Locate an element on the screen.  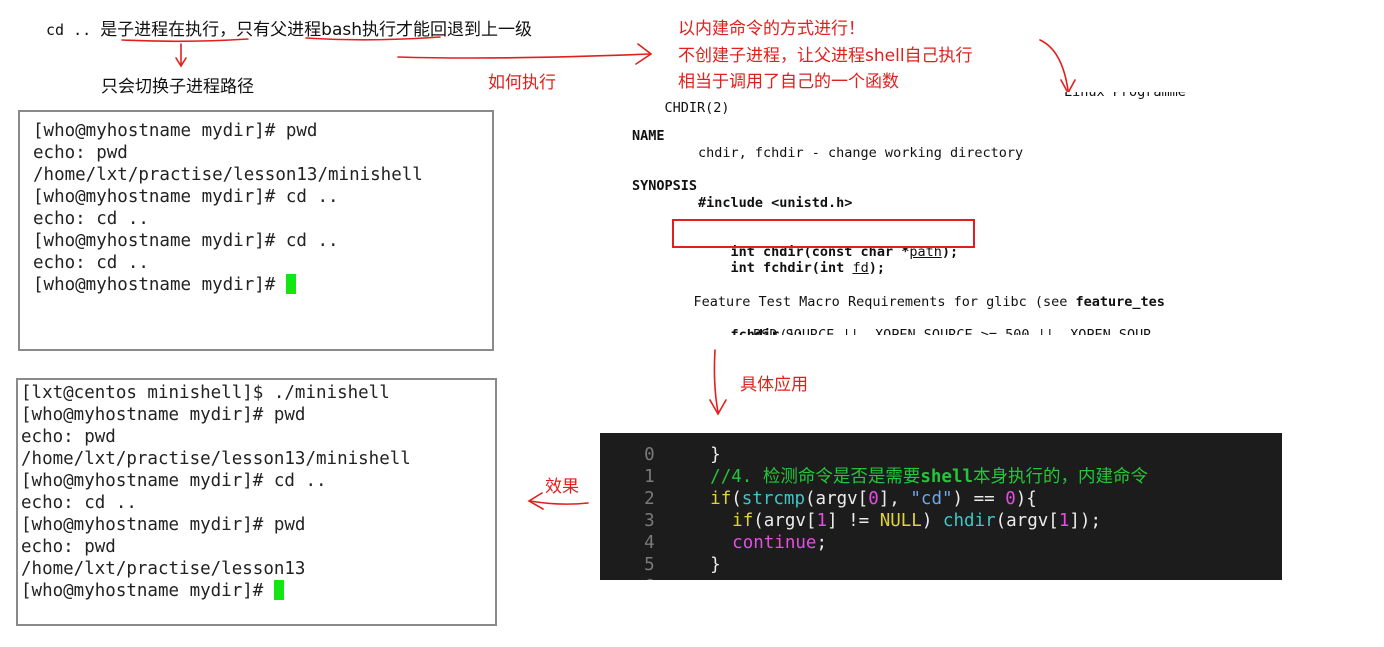
manpage-header: CHDIR(2) is located at coordinates (681, 112).